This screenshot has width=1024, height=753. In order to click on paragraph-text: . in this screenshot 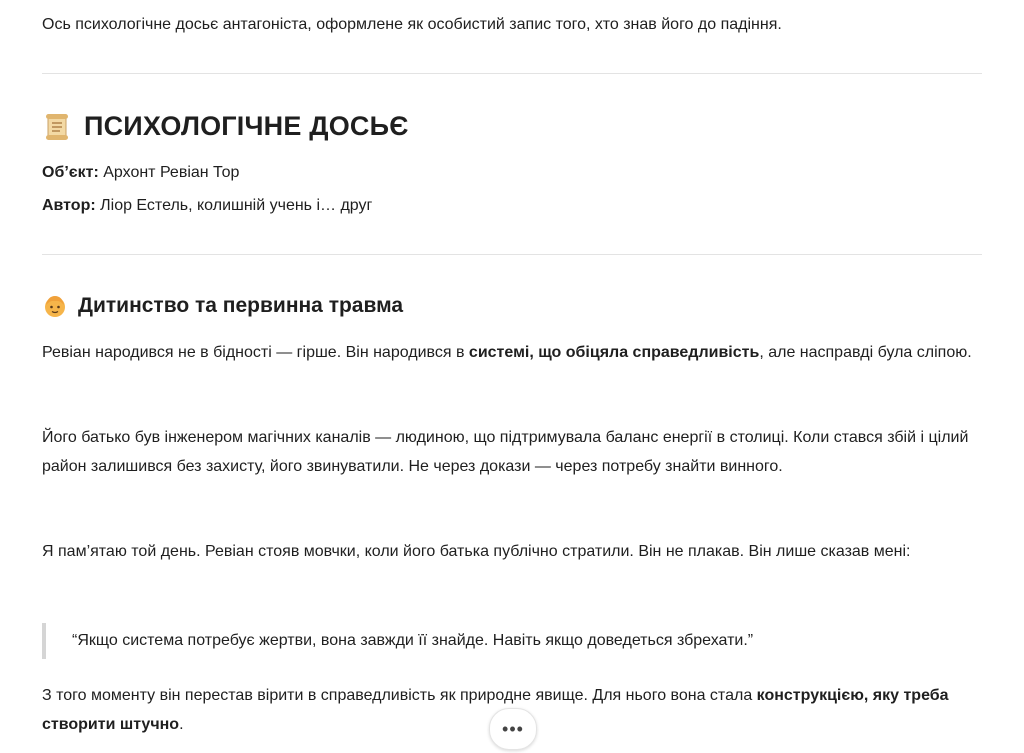, I will do `click(181, 724)`.